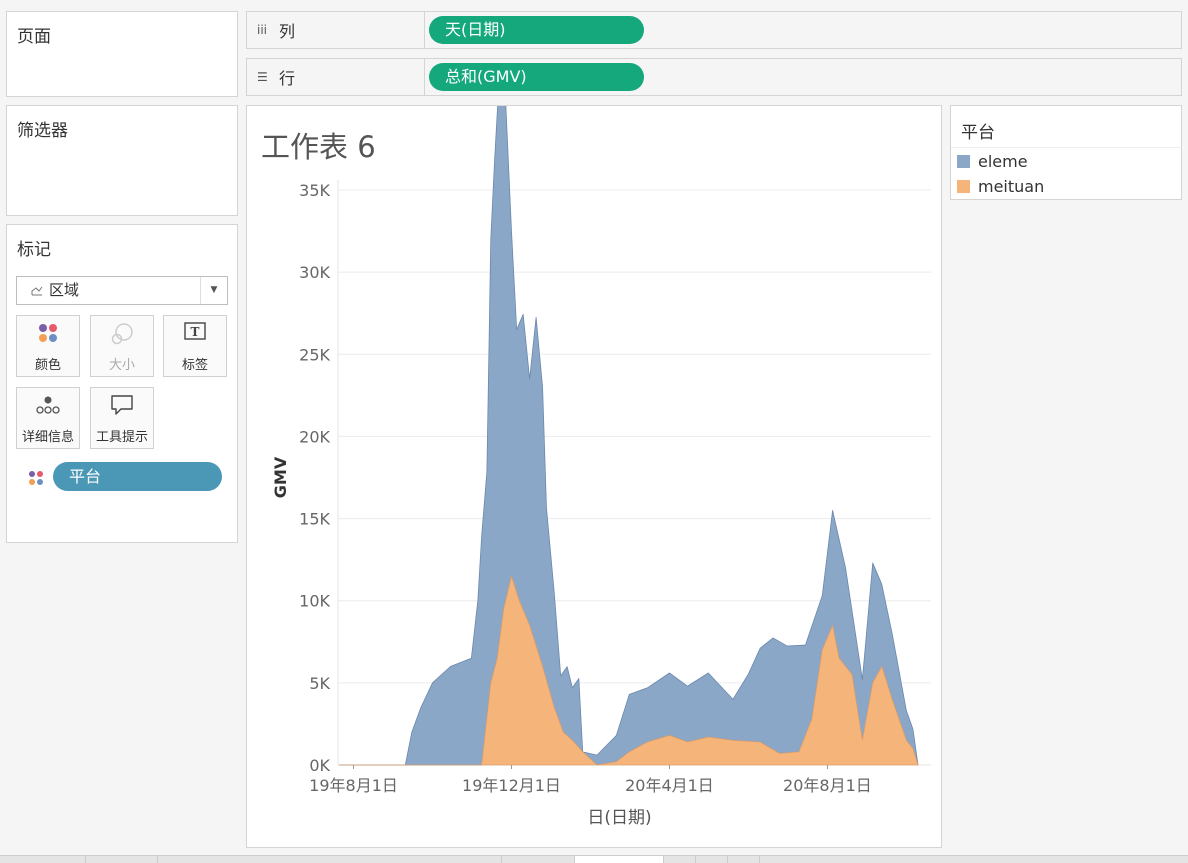  I want to click on rows-icon: ☰, so click(262, 77).